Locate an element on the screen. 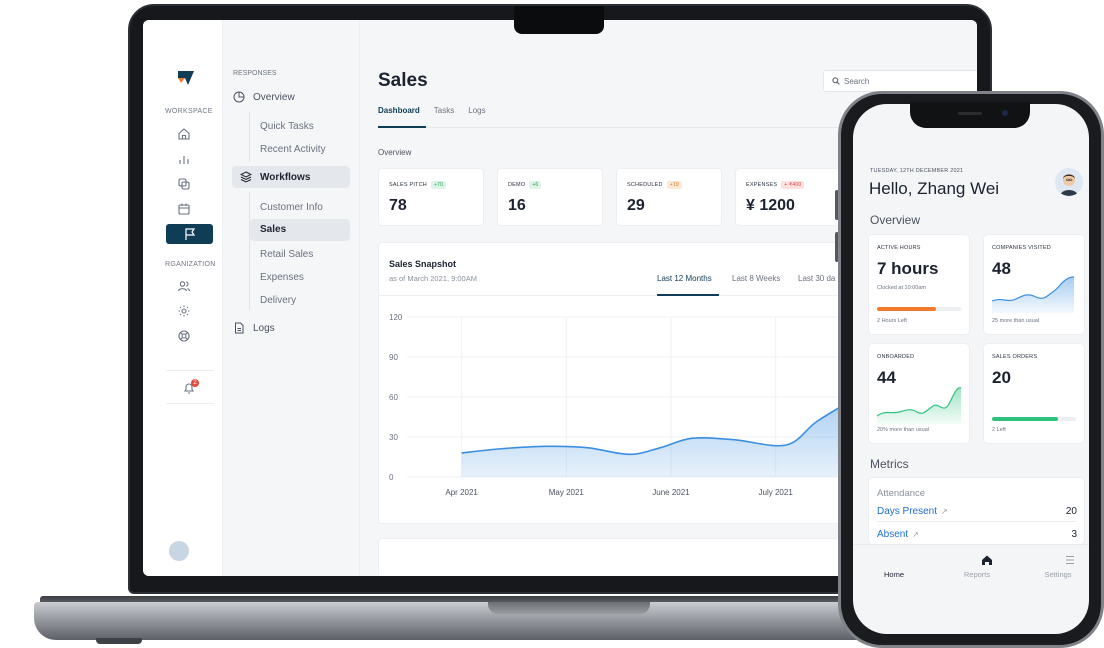  avatar is located at coordinates (1069, 182).